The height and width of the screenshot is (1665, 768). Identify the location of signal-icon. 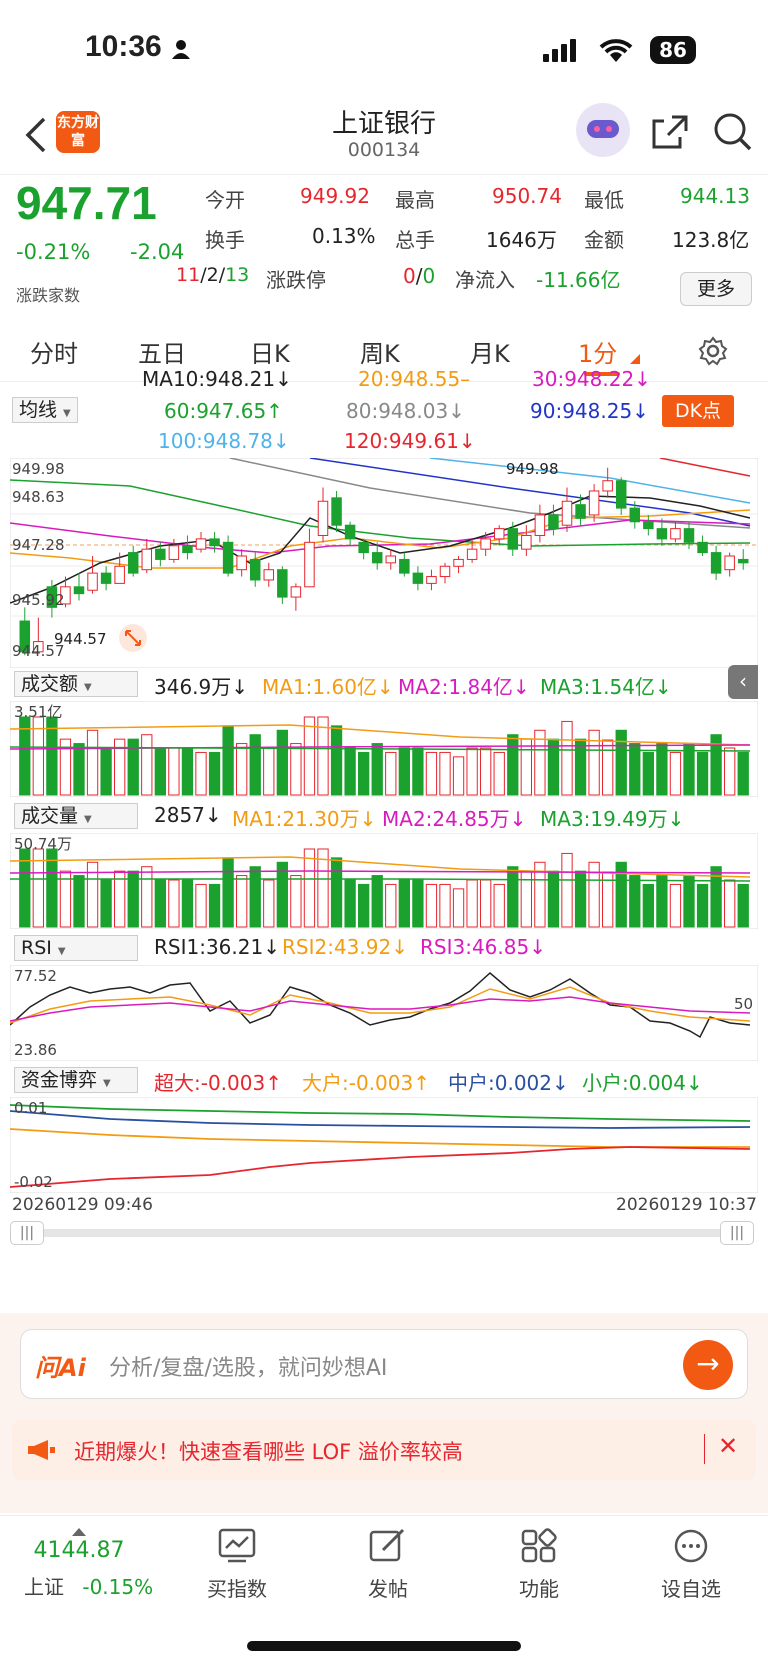
(559, 50).